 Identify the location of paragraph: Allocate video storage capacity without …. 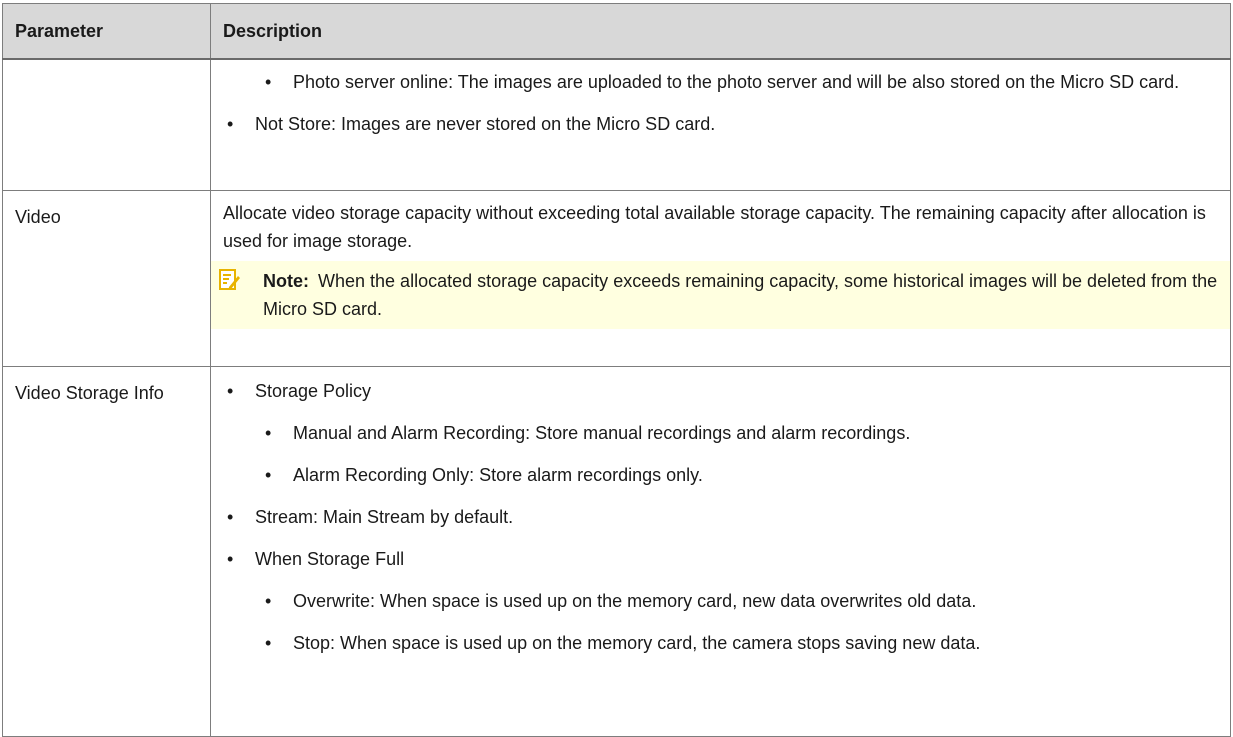
(714, 226).